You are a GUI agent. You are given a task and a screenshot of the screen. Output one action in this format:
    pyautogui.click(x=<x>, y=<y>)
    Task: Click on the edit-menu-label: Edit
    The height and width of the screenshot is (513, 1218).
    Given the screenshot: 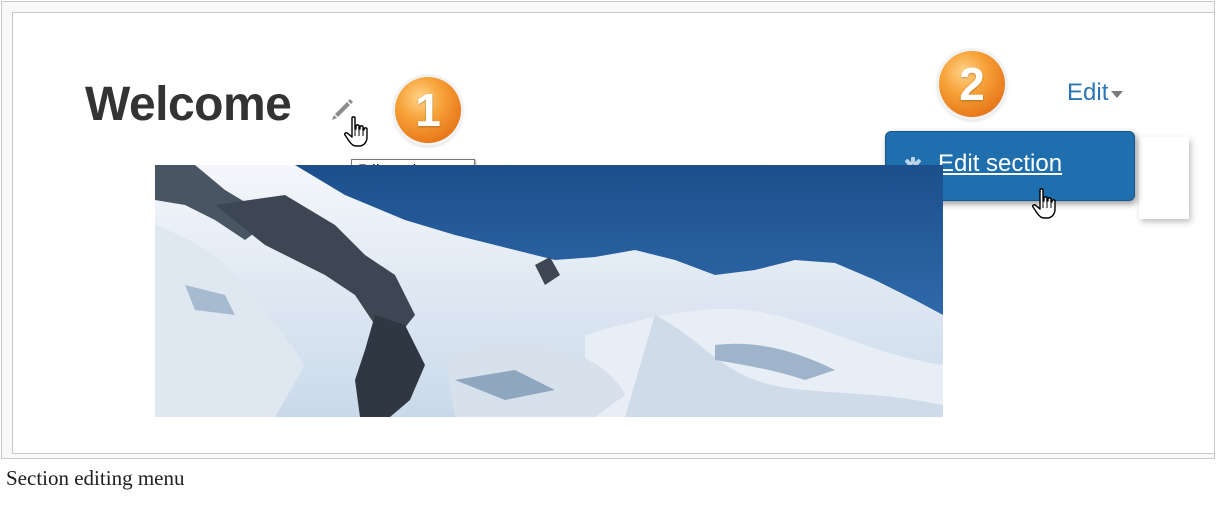 What is the action you would take?
    pyautogui.click(x=1088, y=92)
    